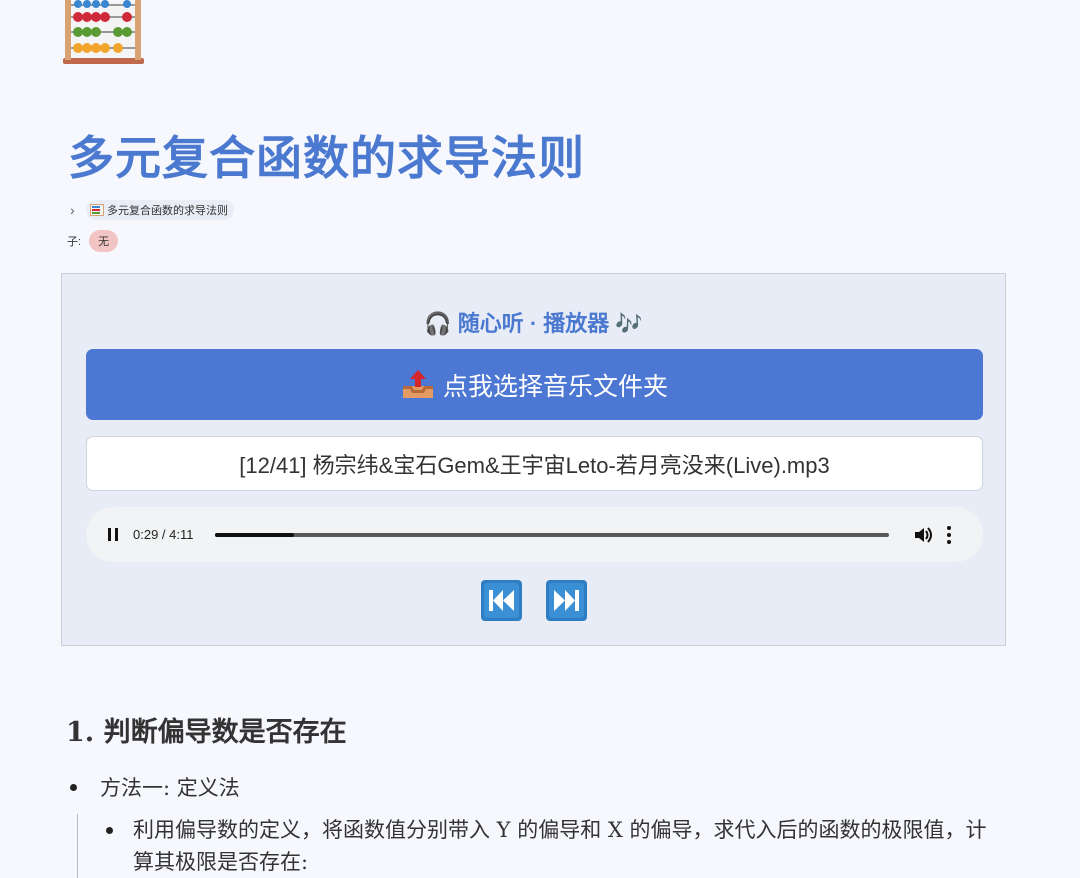 The width and height of the screenshot is (1080, 878). Describe the element at coordinates (163, 534) in the screenshot. I see `time-display: 0:29 / 4:11` at that location.